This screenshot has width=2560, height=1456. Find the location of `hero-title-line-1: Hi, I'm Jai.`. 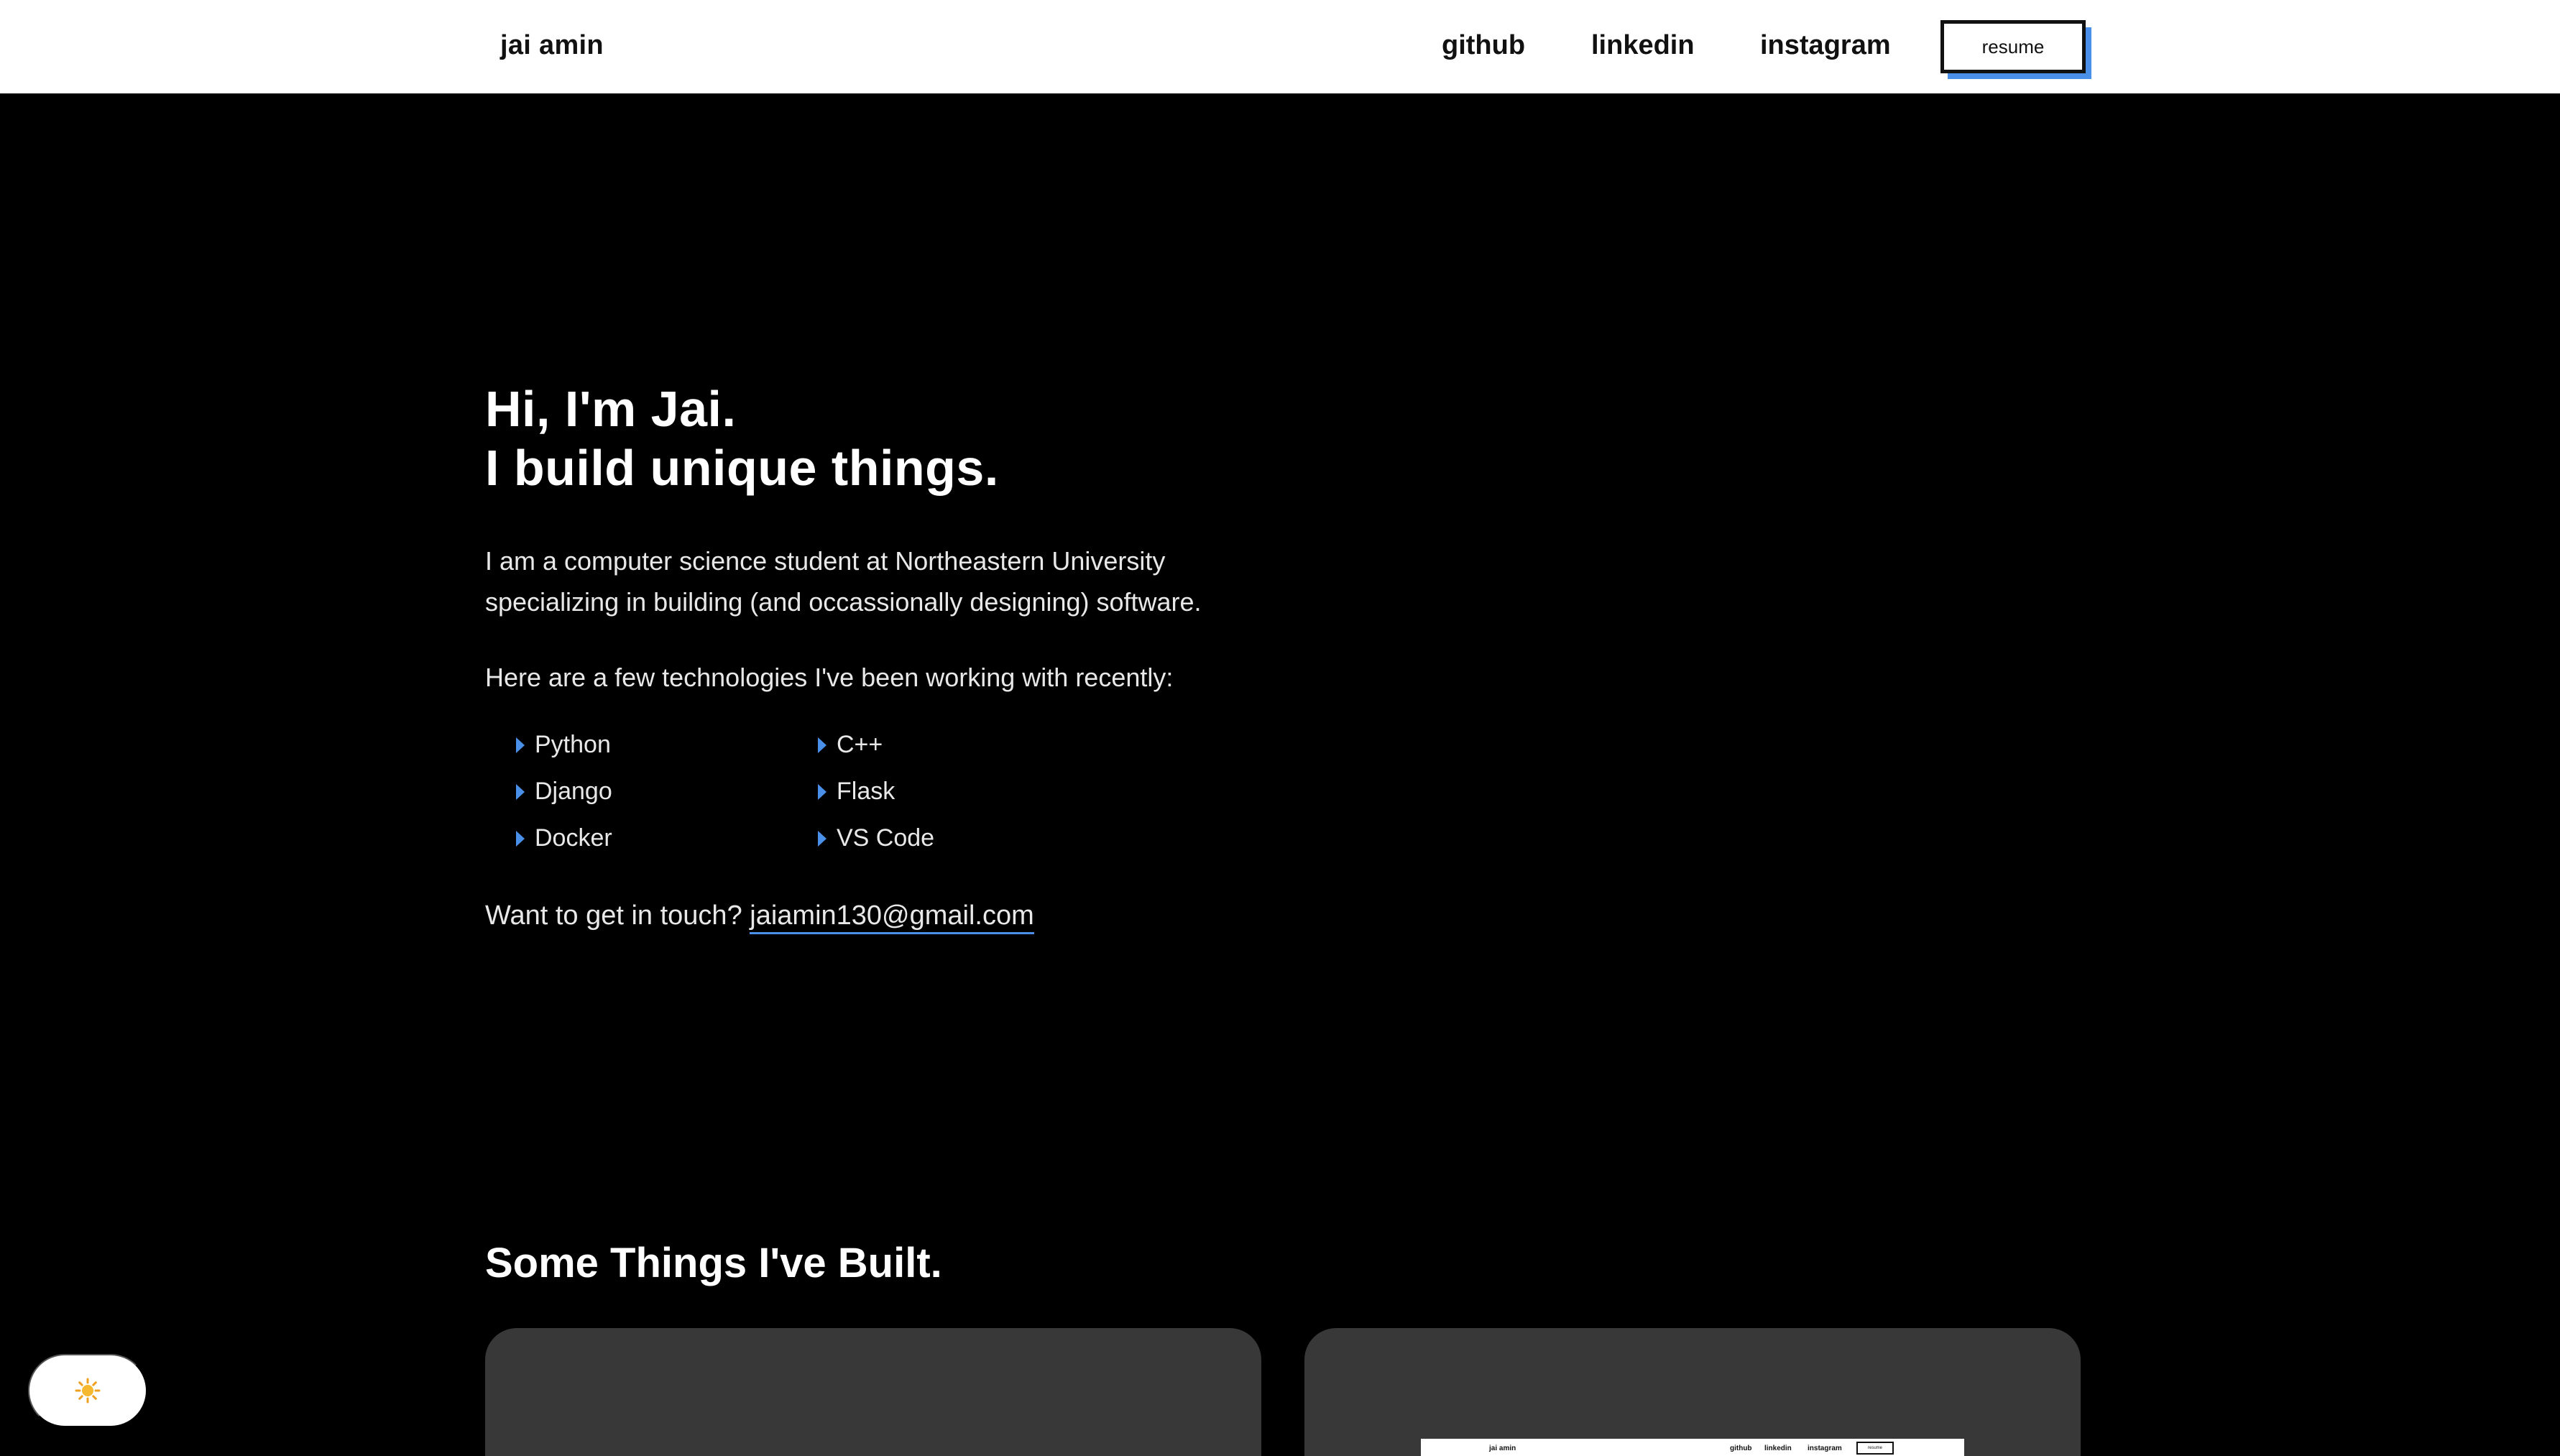

hero-title-line-1: Hi, I'm Jai. is located at coordinates (611, 409).